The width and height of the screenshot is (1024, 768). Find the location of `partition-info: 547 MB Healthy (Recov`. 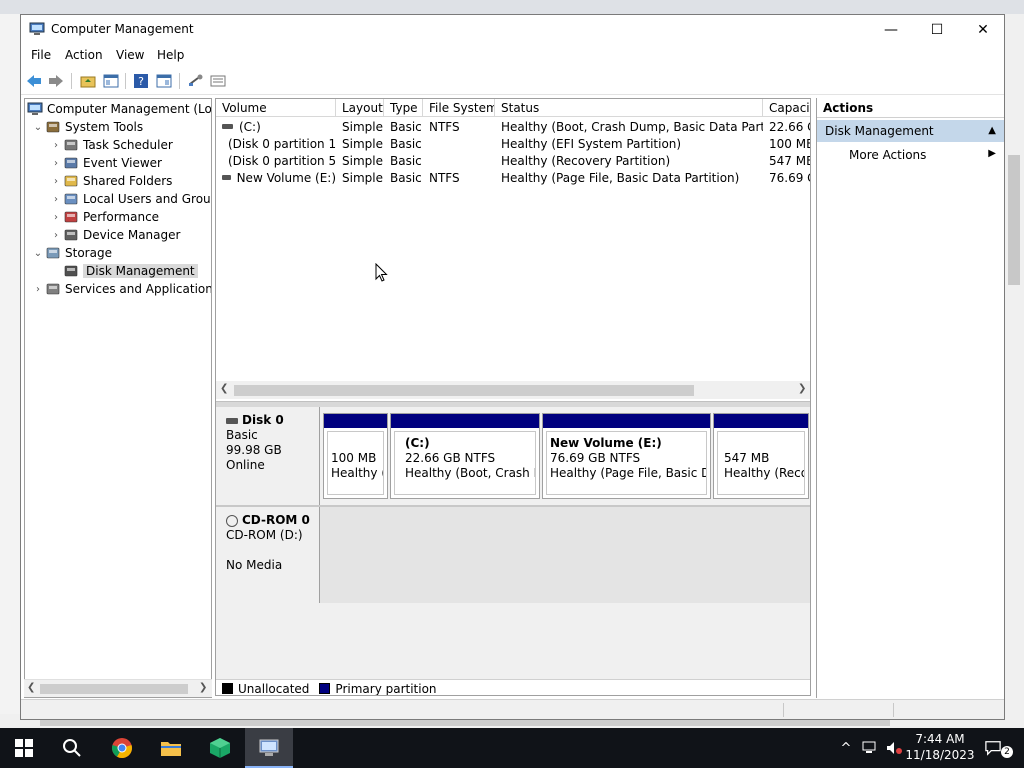

partition-info: 547 MB Healthy (Recov is located at coordinates (761, 463).